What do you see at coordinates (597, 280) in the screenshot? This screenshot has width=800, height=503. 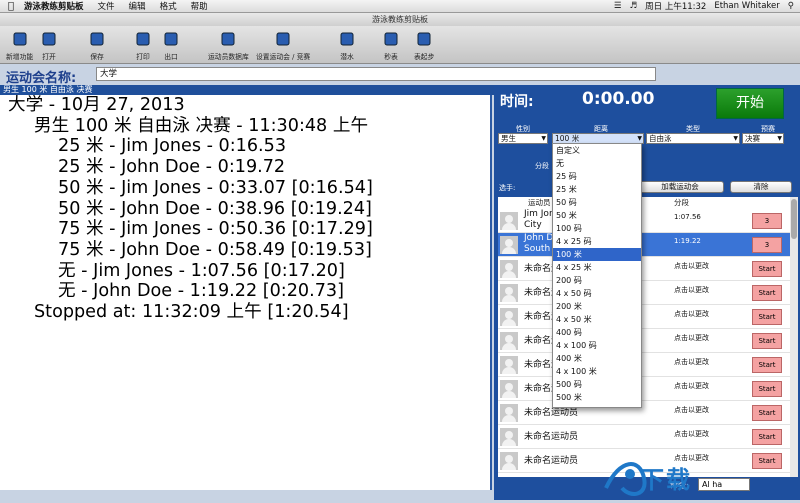 I see `dropdown-option: 200 码` at bounding box center [597, 280].